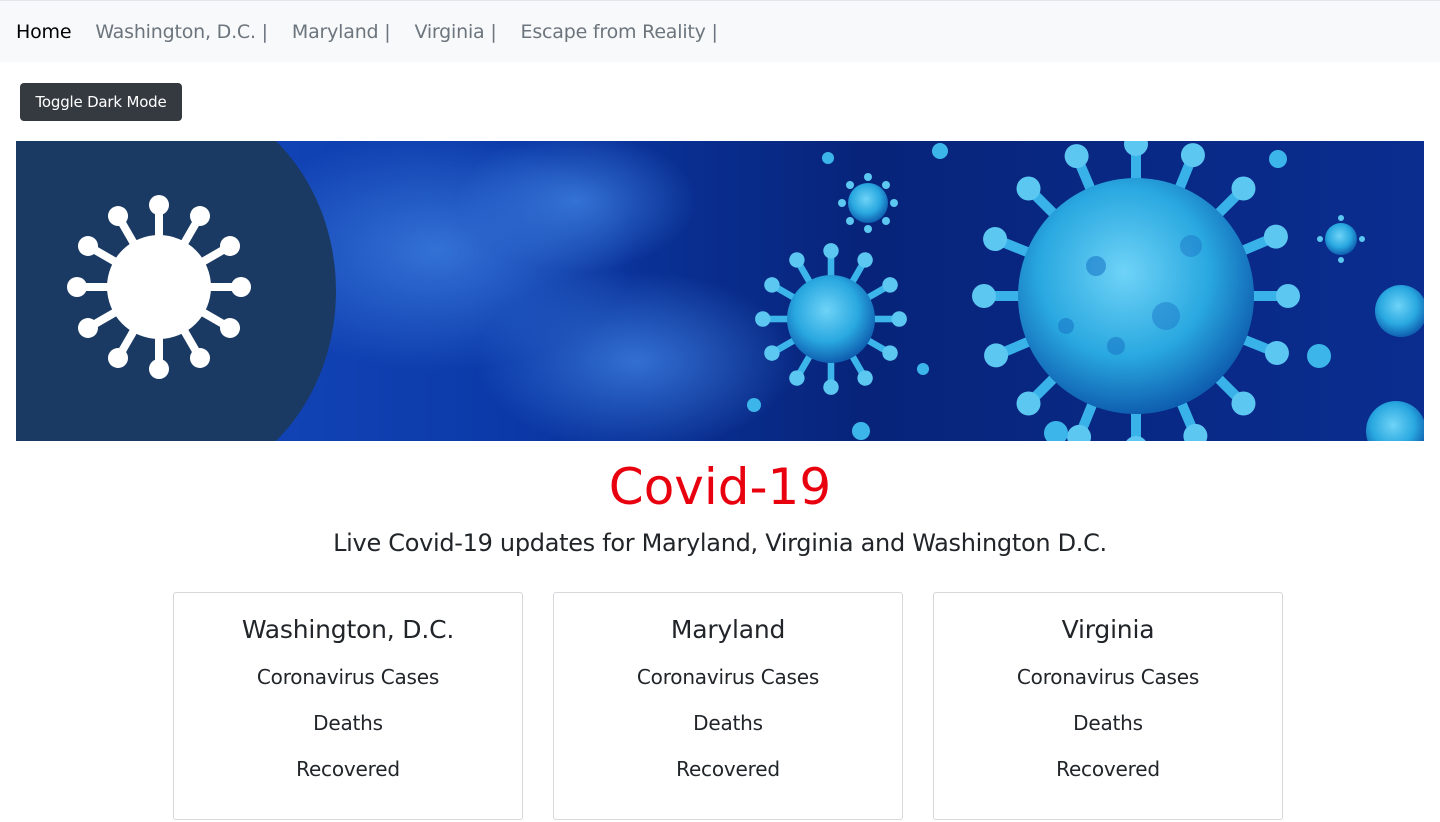 The image size is (1440, 822). Describe the element at coordinates (181, 32) in the screenshot. I see `nav-washington-dc-link: Washington, D.C. |` at that location.